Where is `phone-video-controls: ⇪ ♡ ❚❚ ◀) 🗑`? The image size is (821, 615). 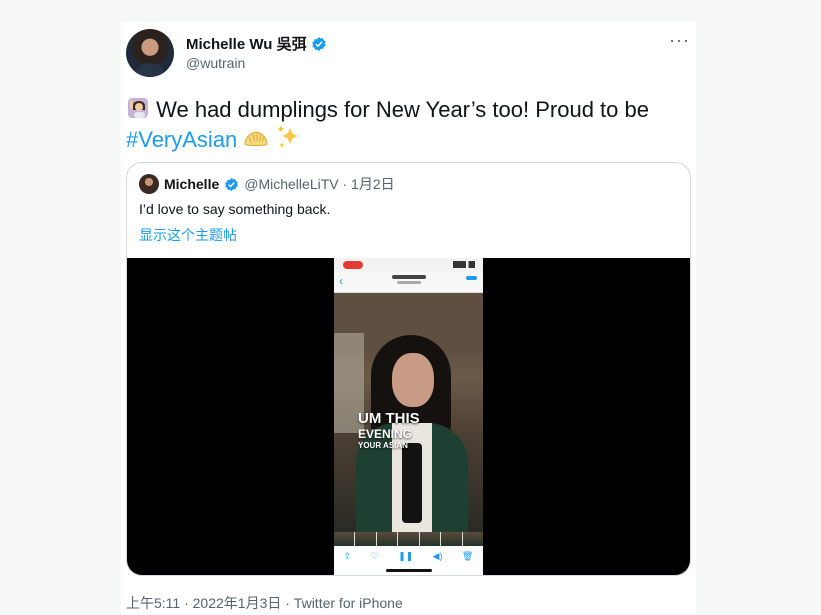
phone-video-controls: ⇪ ♡ ❚❚ ◀) 🗑 is located at coordinates (408, 556).